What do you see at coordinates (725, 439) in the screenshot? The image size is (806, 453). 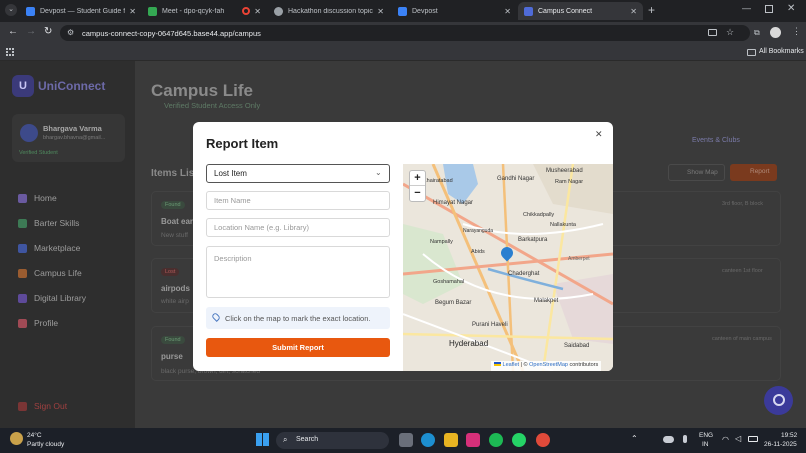 I see `wifi-icon: ◠` at bounding box center [725, 439].